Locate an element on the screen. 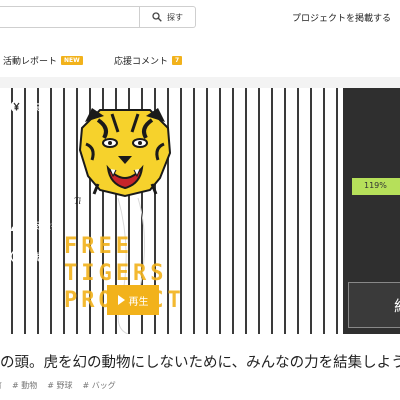  post-project-link: プロジェクトを掲載する is located at coordinates (341, 17).